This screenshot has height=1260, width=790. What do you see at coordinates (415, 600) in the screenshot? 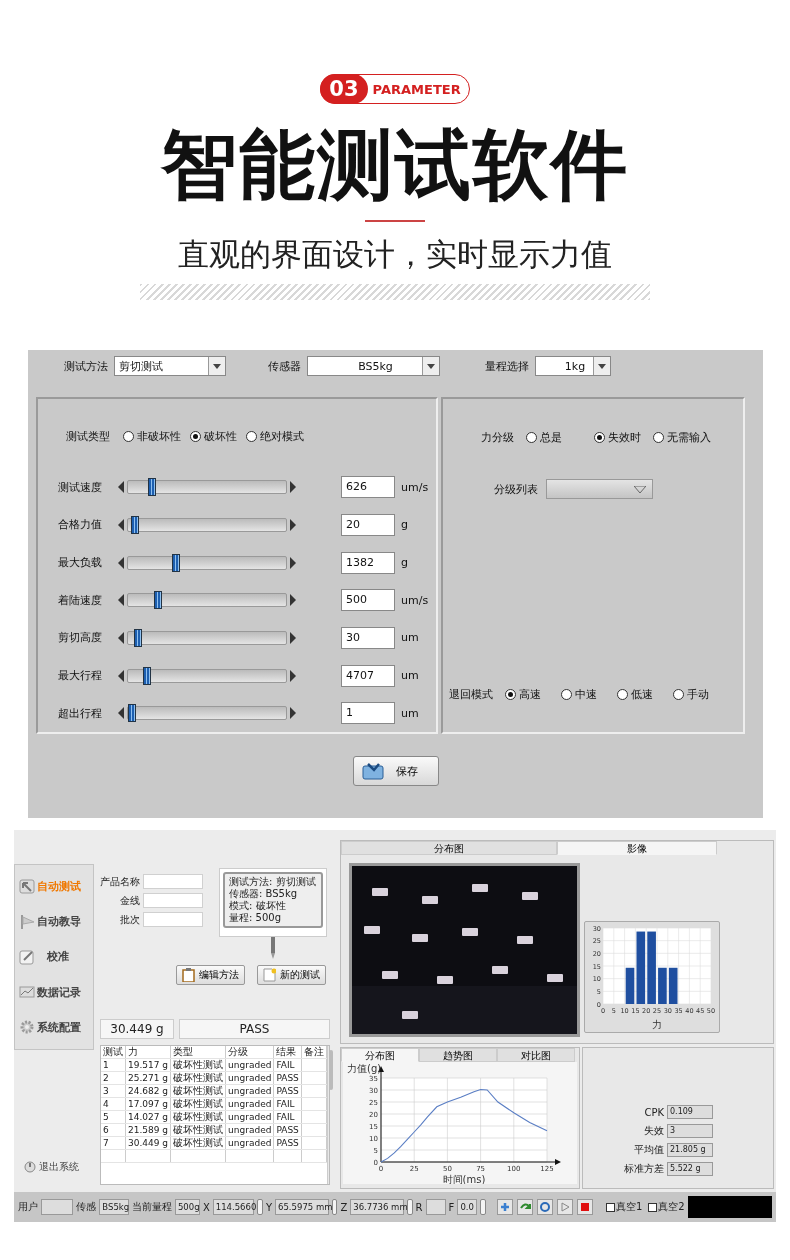
I see `unit-label: um/s` at bounding box center [415, 600].